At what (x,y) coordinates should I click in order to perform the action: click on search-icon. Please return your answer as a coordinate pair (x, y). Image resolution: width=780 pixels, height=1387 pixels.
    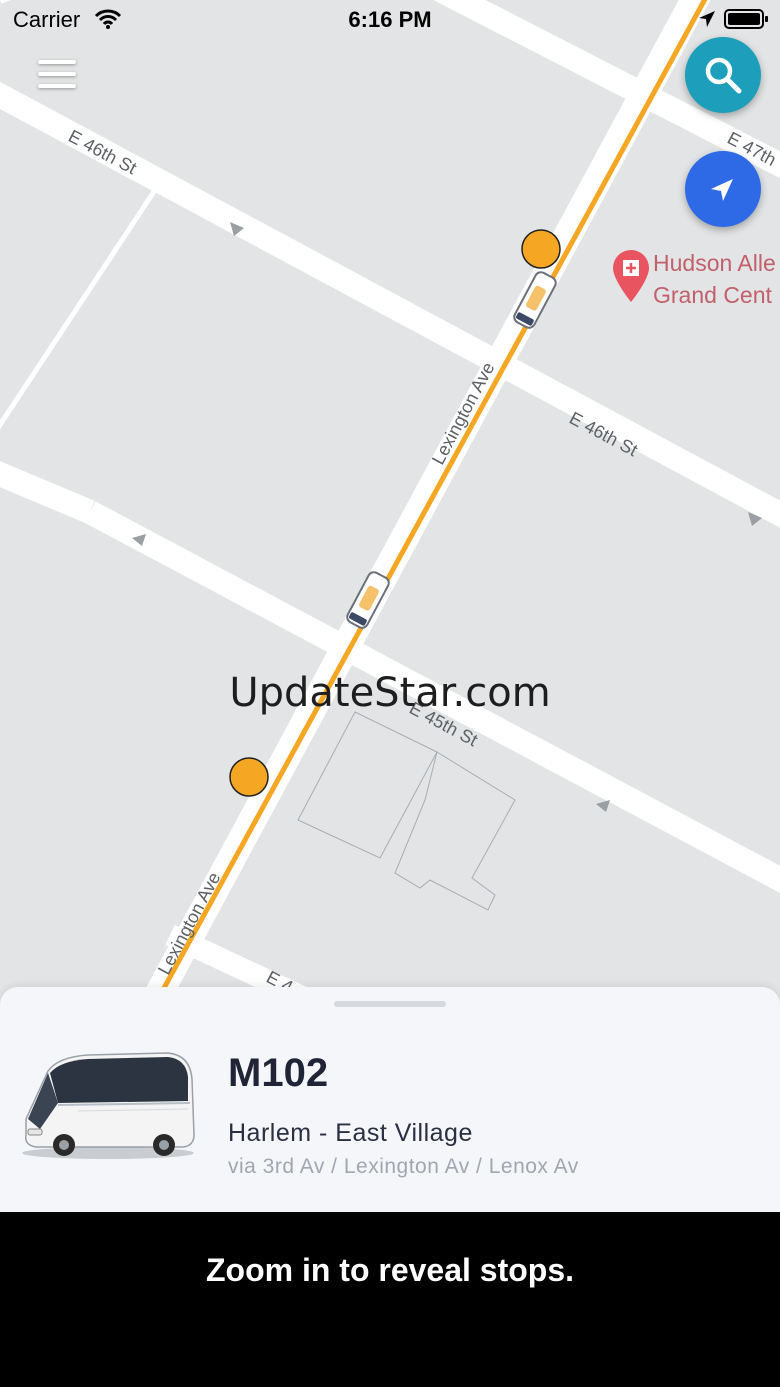
    Looking at the image, I should click on (723, 75).